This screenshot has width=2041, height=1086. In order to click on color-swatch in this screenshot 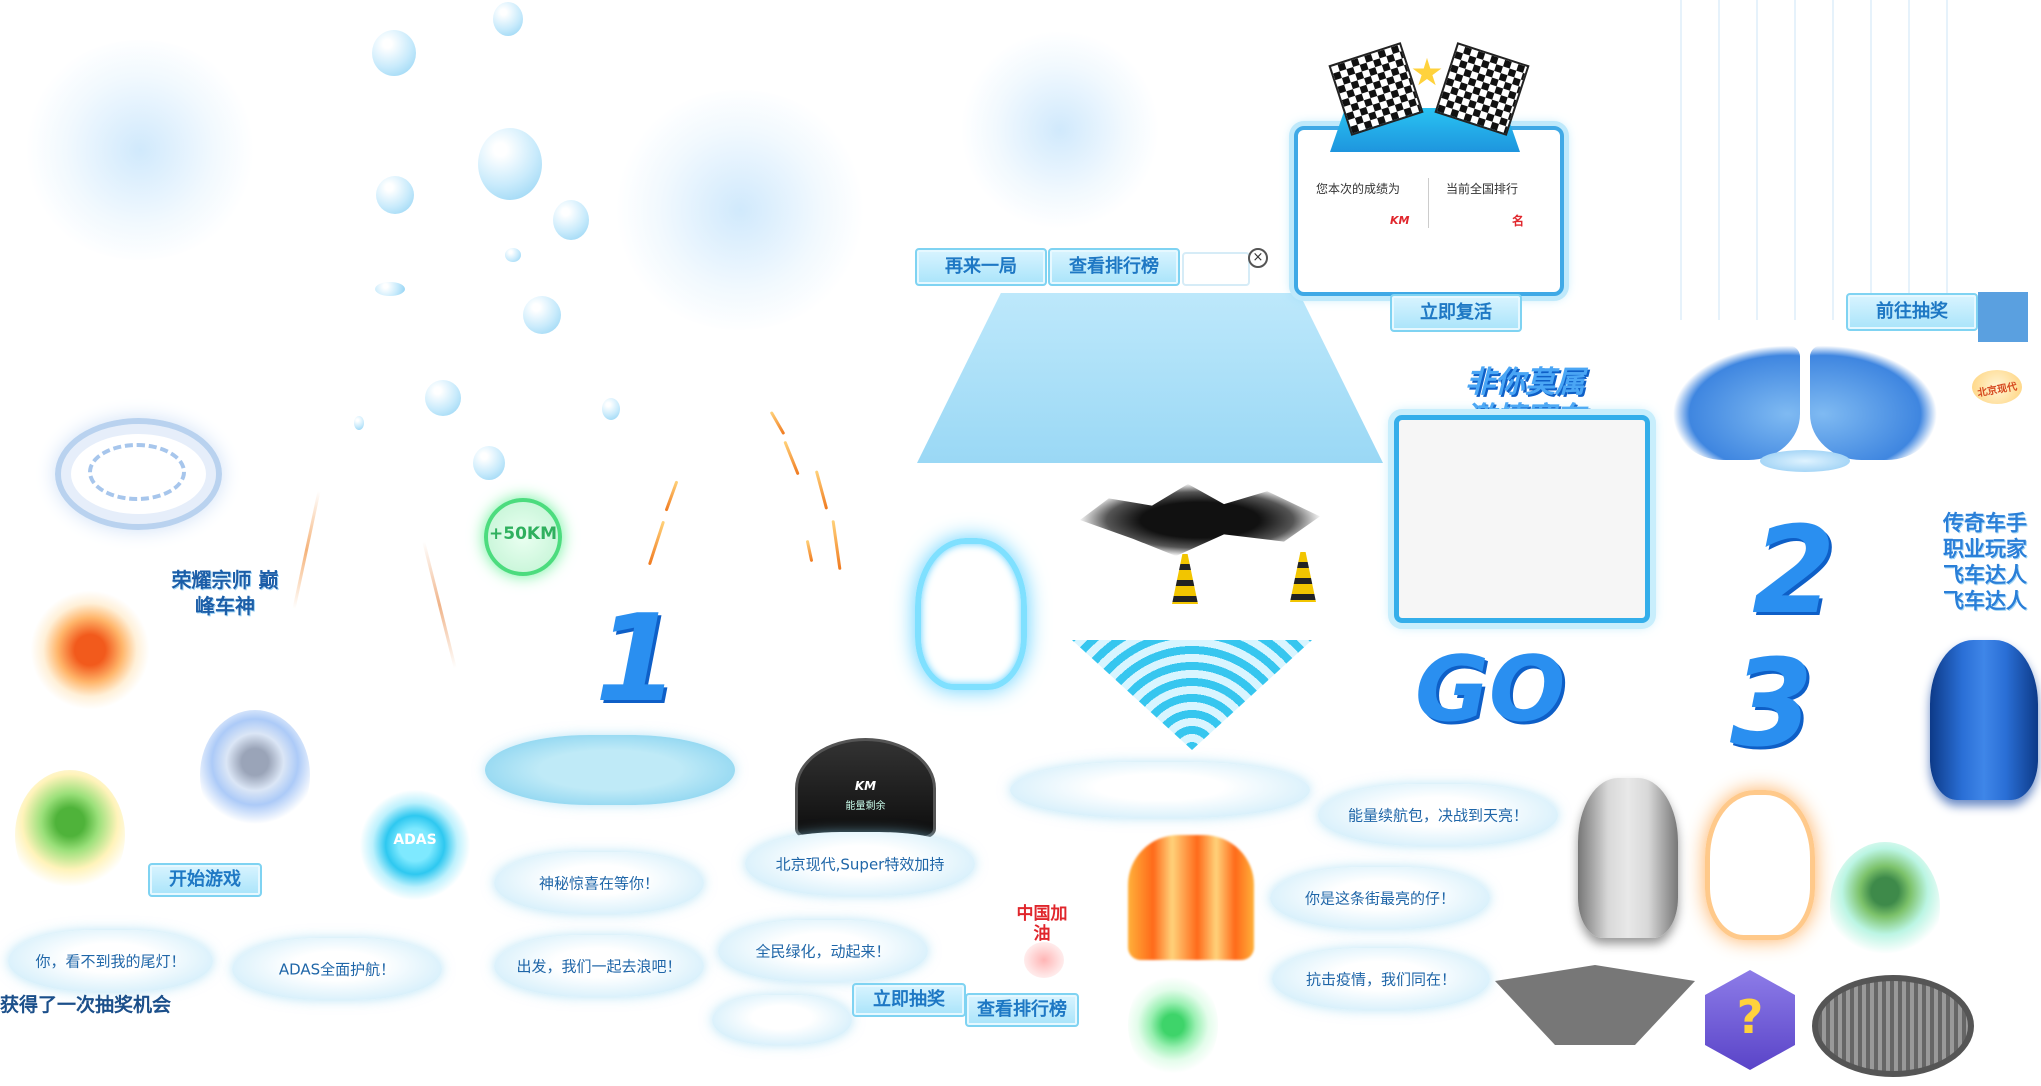, I will do `click(2003, 317)`.